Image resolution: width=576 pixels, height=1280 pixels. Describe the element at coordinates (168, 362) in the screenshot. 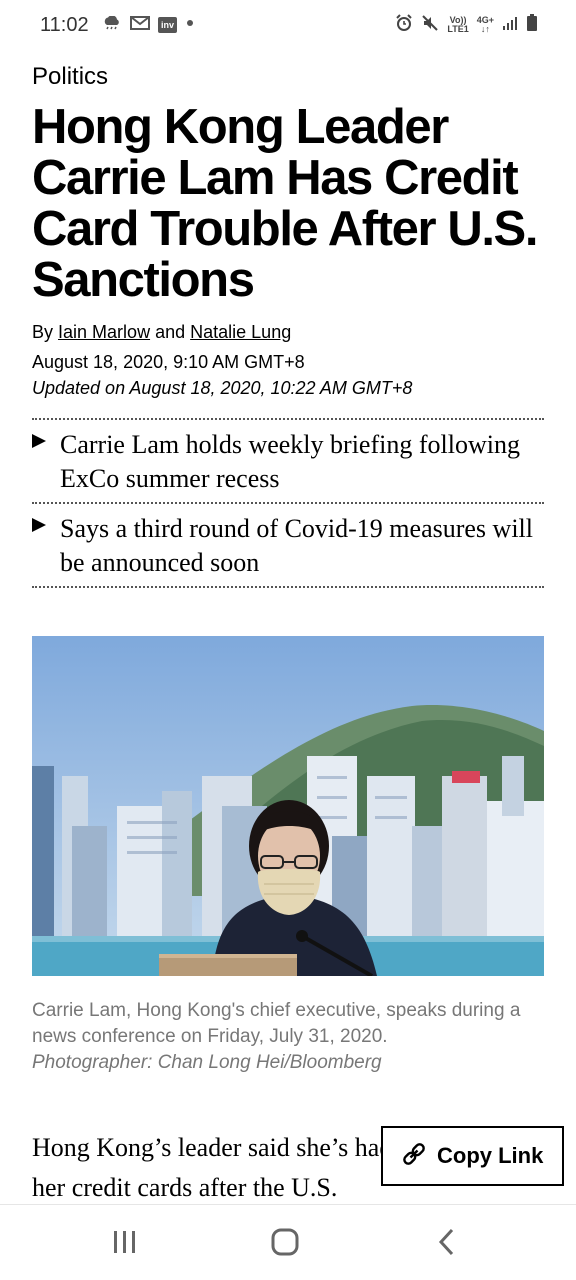

I see `published-date: August 18, 2020, 9:10 AM GMT+8` at that location.